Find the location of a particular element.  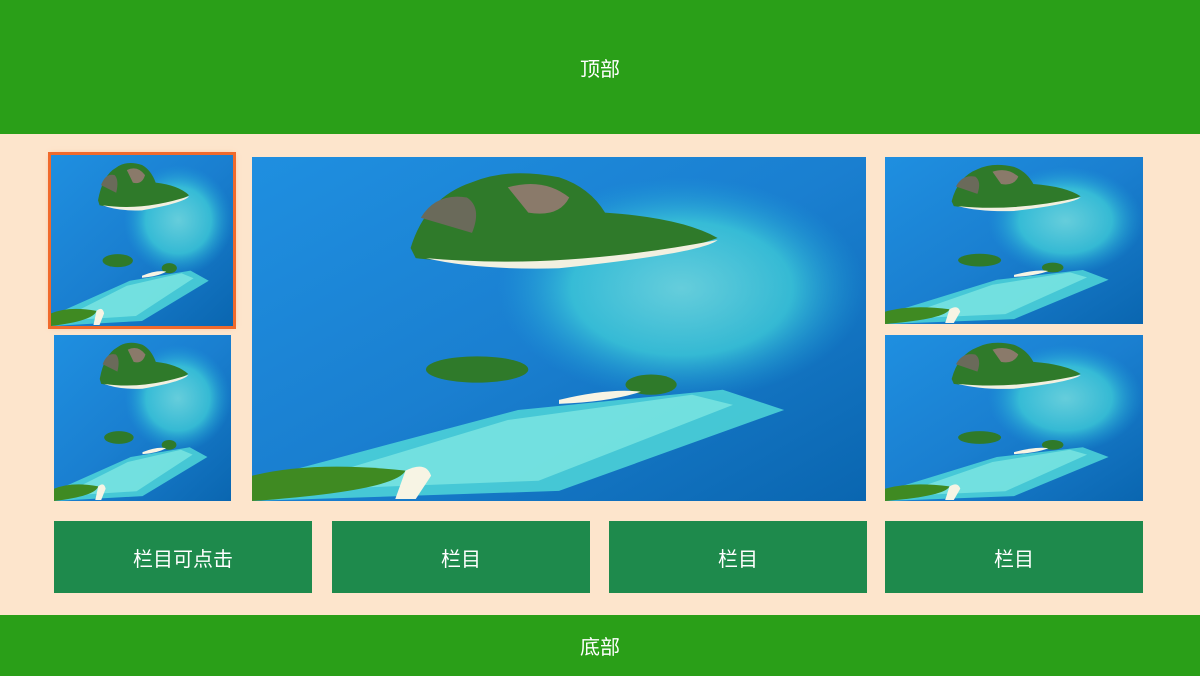

category-button-clickable: 栏目可点击 is located at coordinates (183, 557).